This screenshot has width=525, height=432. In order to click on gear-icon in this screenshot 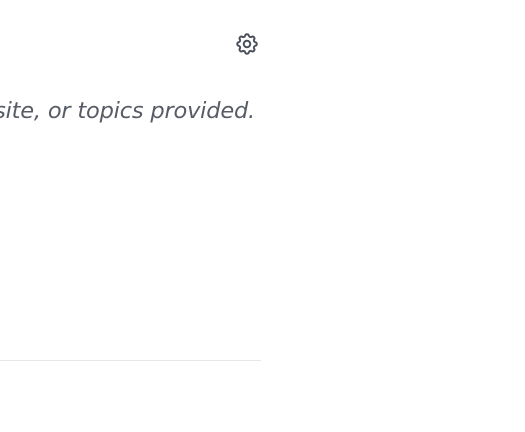, I will do `click(247, 44)`.